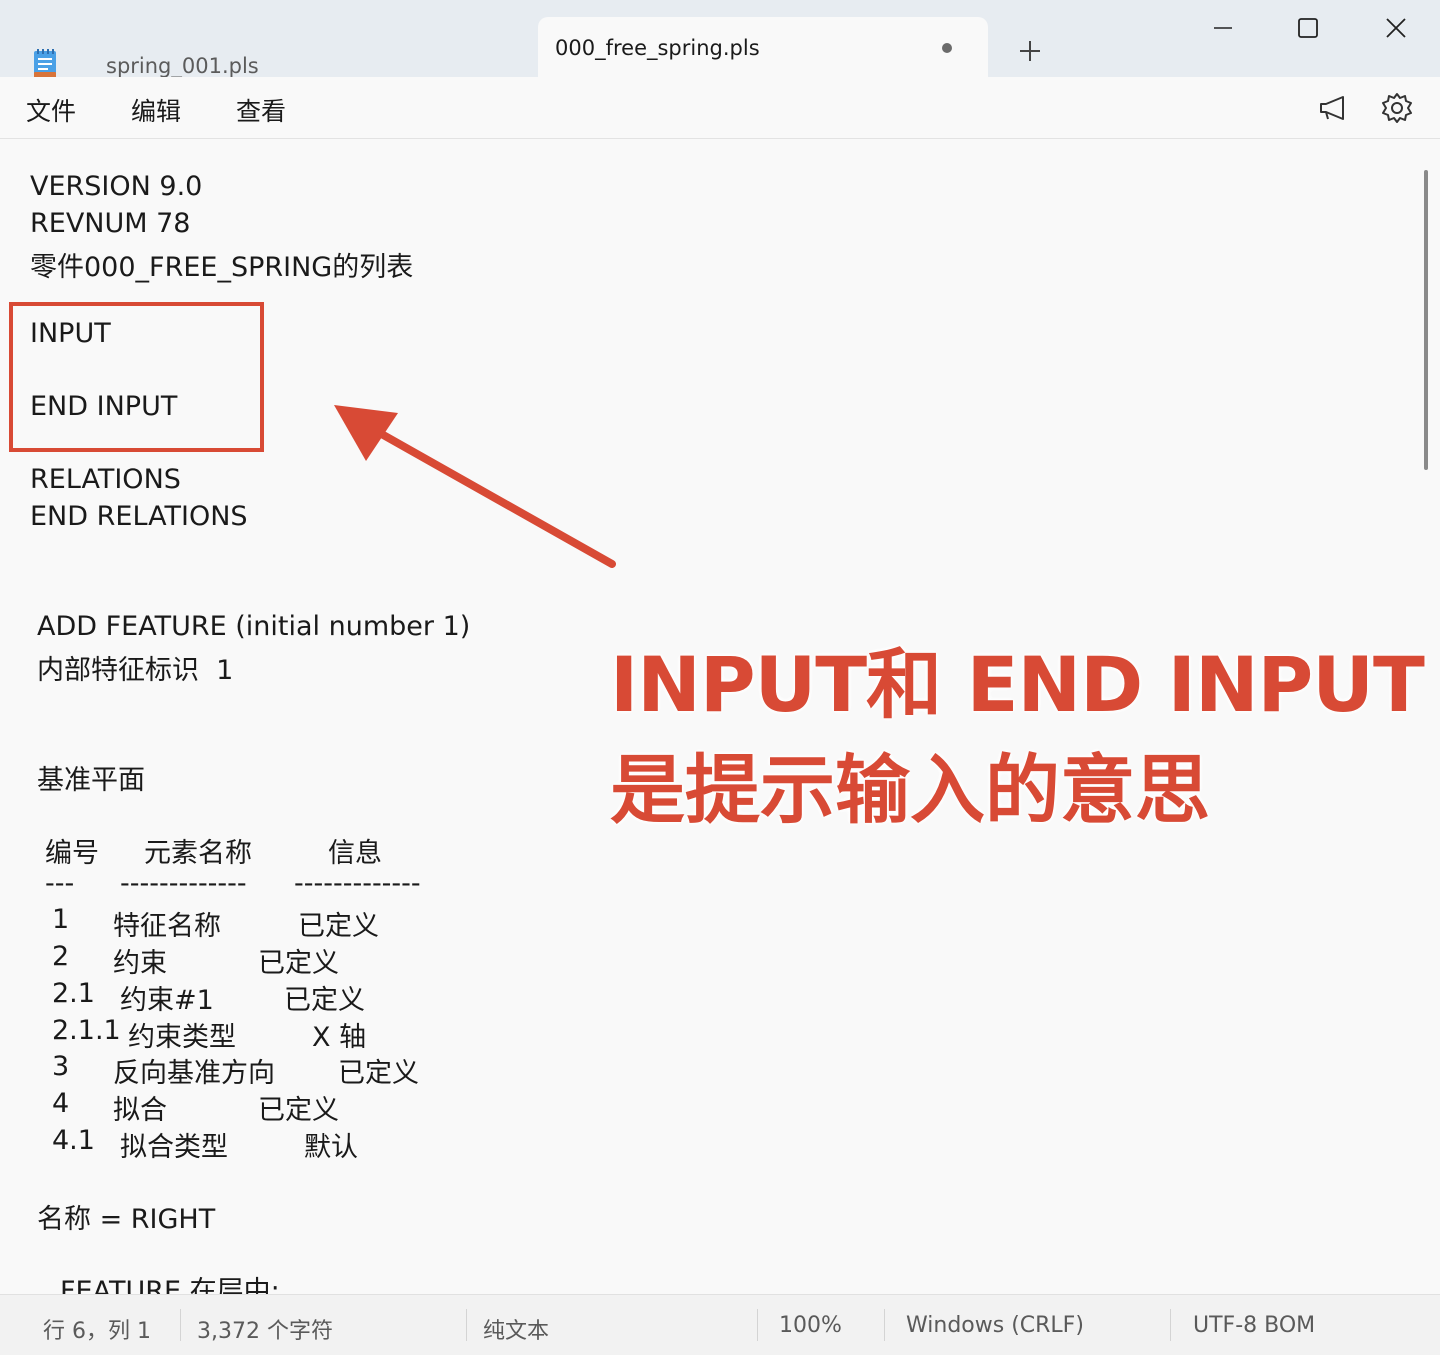 This screenshot has width=1440, height=1355. What do you see at coordinates (116, 186) in the screenshot?
I see `editor-line: VERSION 9.0` at bounding box center [116, 186].